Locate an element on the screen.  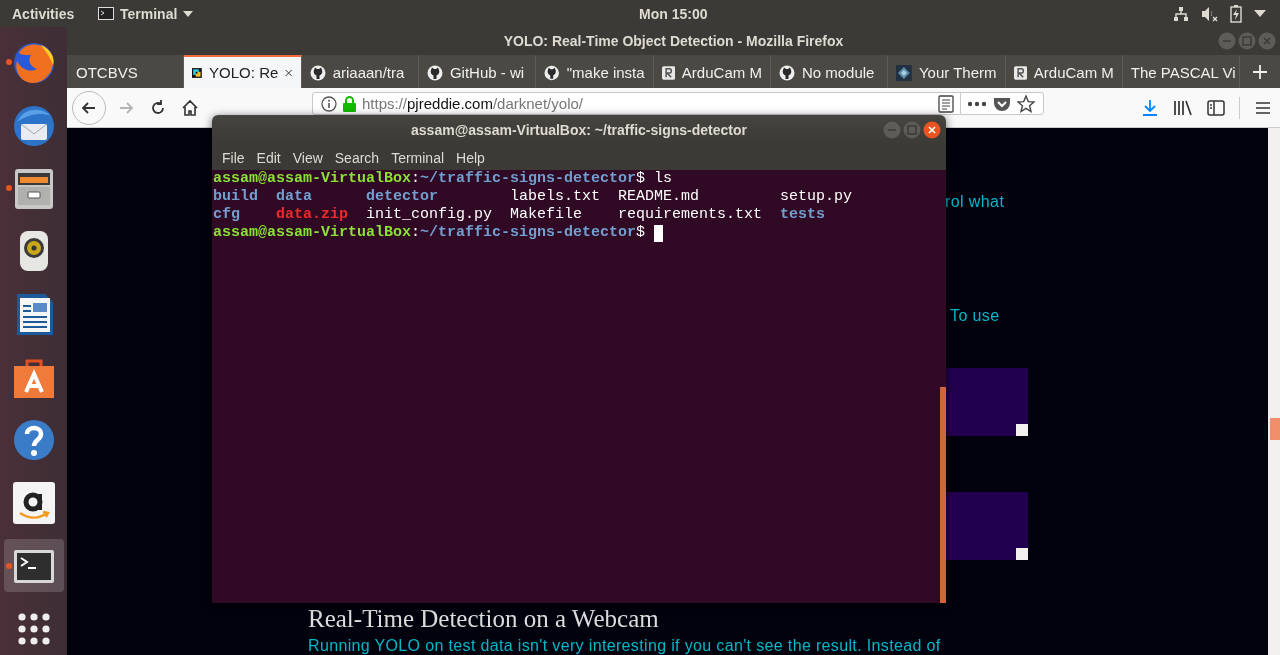
dock-button is located at coordinates (33, 565).